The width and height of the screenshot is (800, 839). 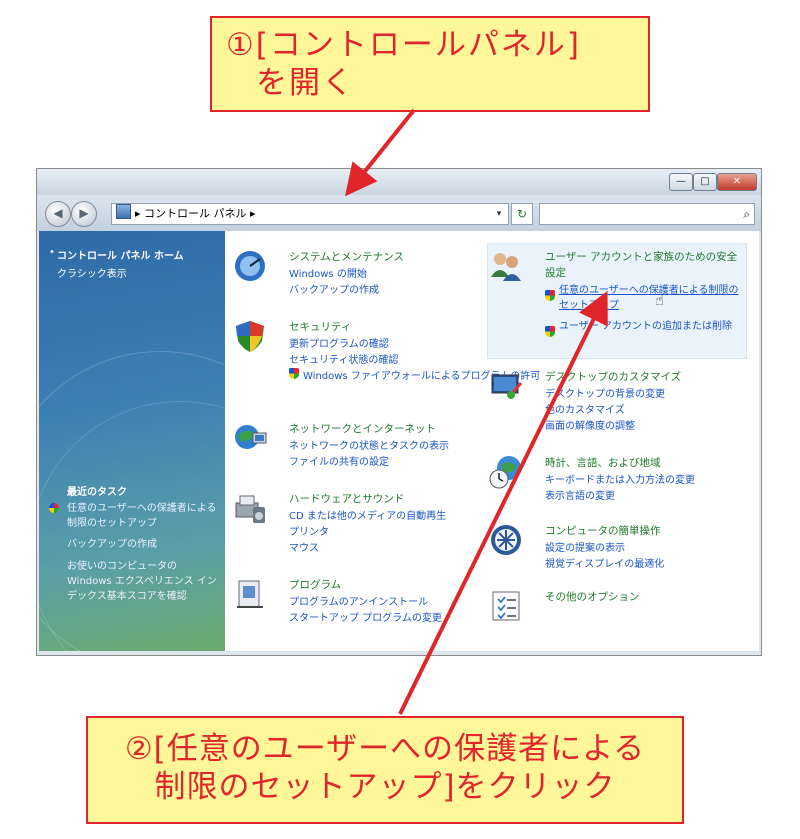 What do you see at coordinates (620, 478) in the screenshot?
I see `category-link: キーボードまたは入力方法の変更` at bounding box center [620, 478].